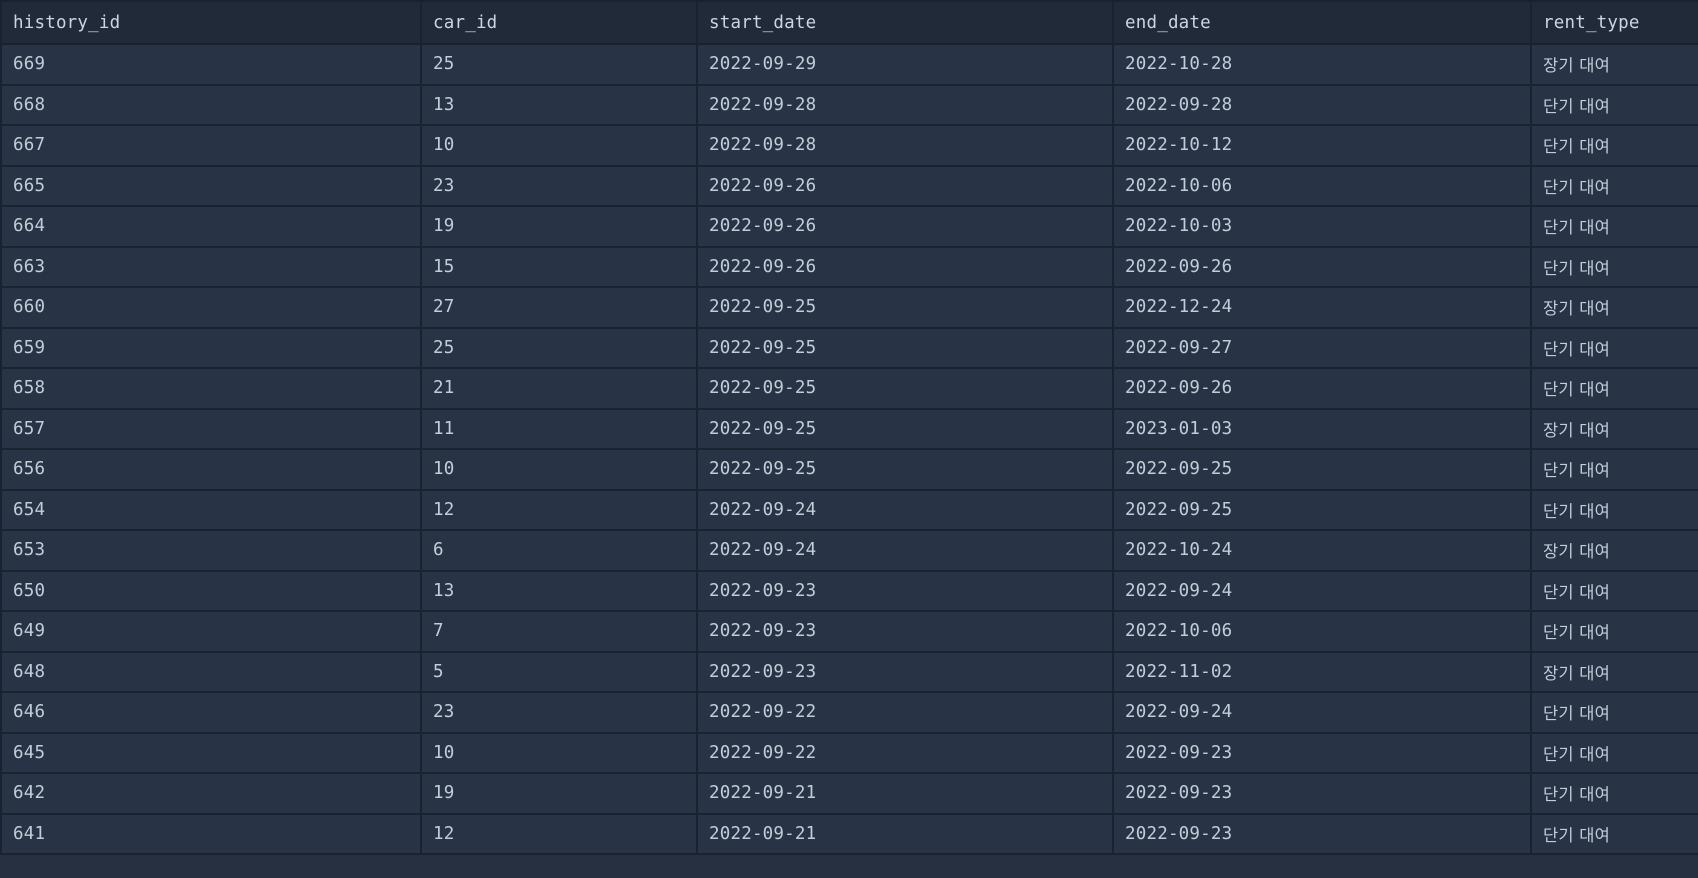  I want to click on column-header-rent-type: rent_type, so click(1614, 22).